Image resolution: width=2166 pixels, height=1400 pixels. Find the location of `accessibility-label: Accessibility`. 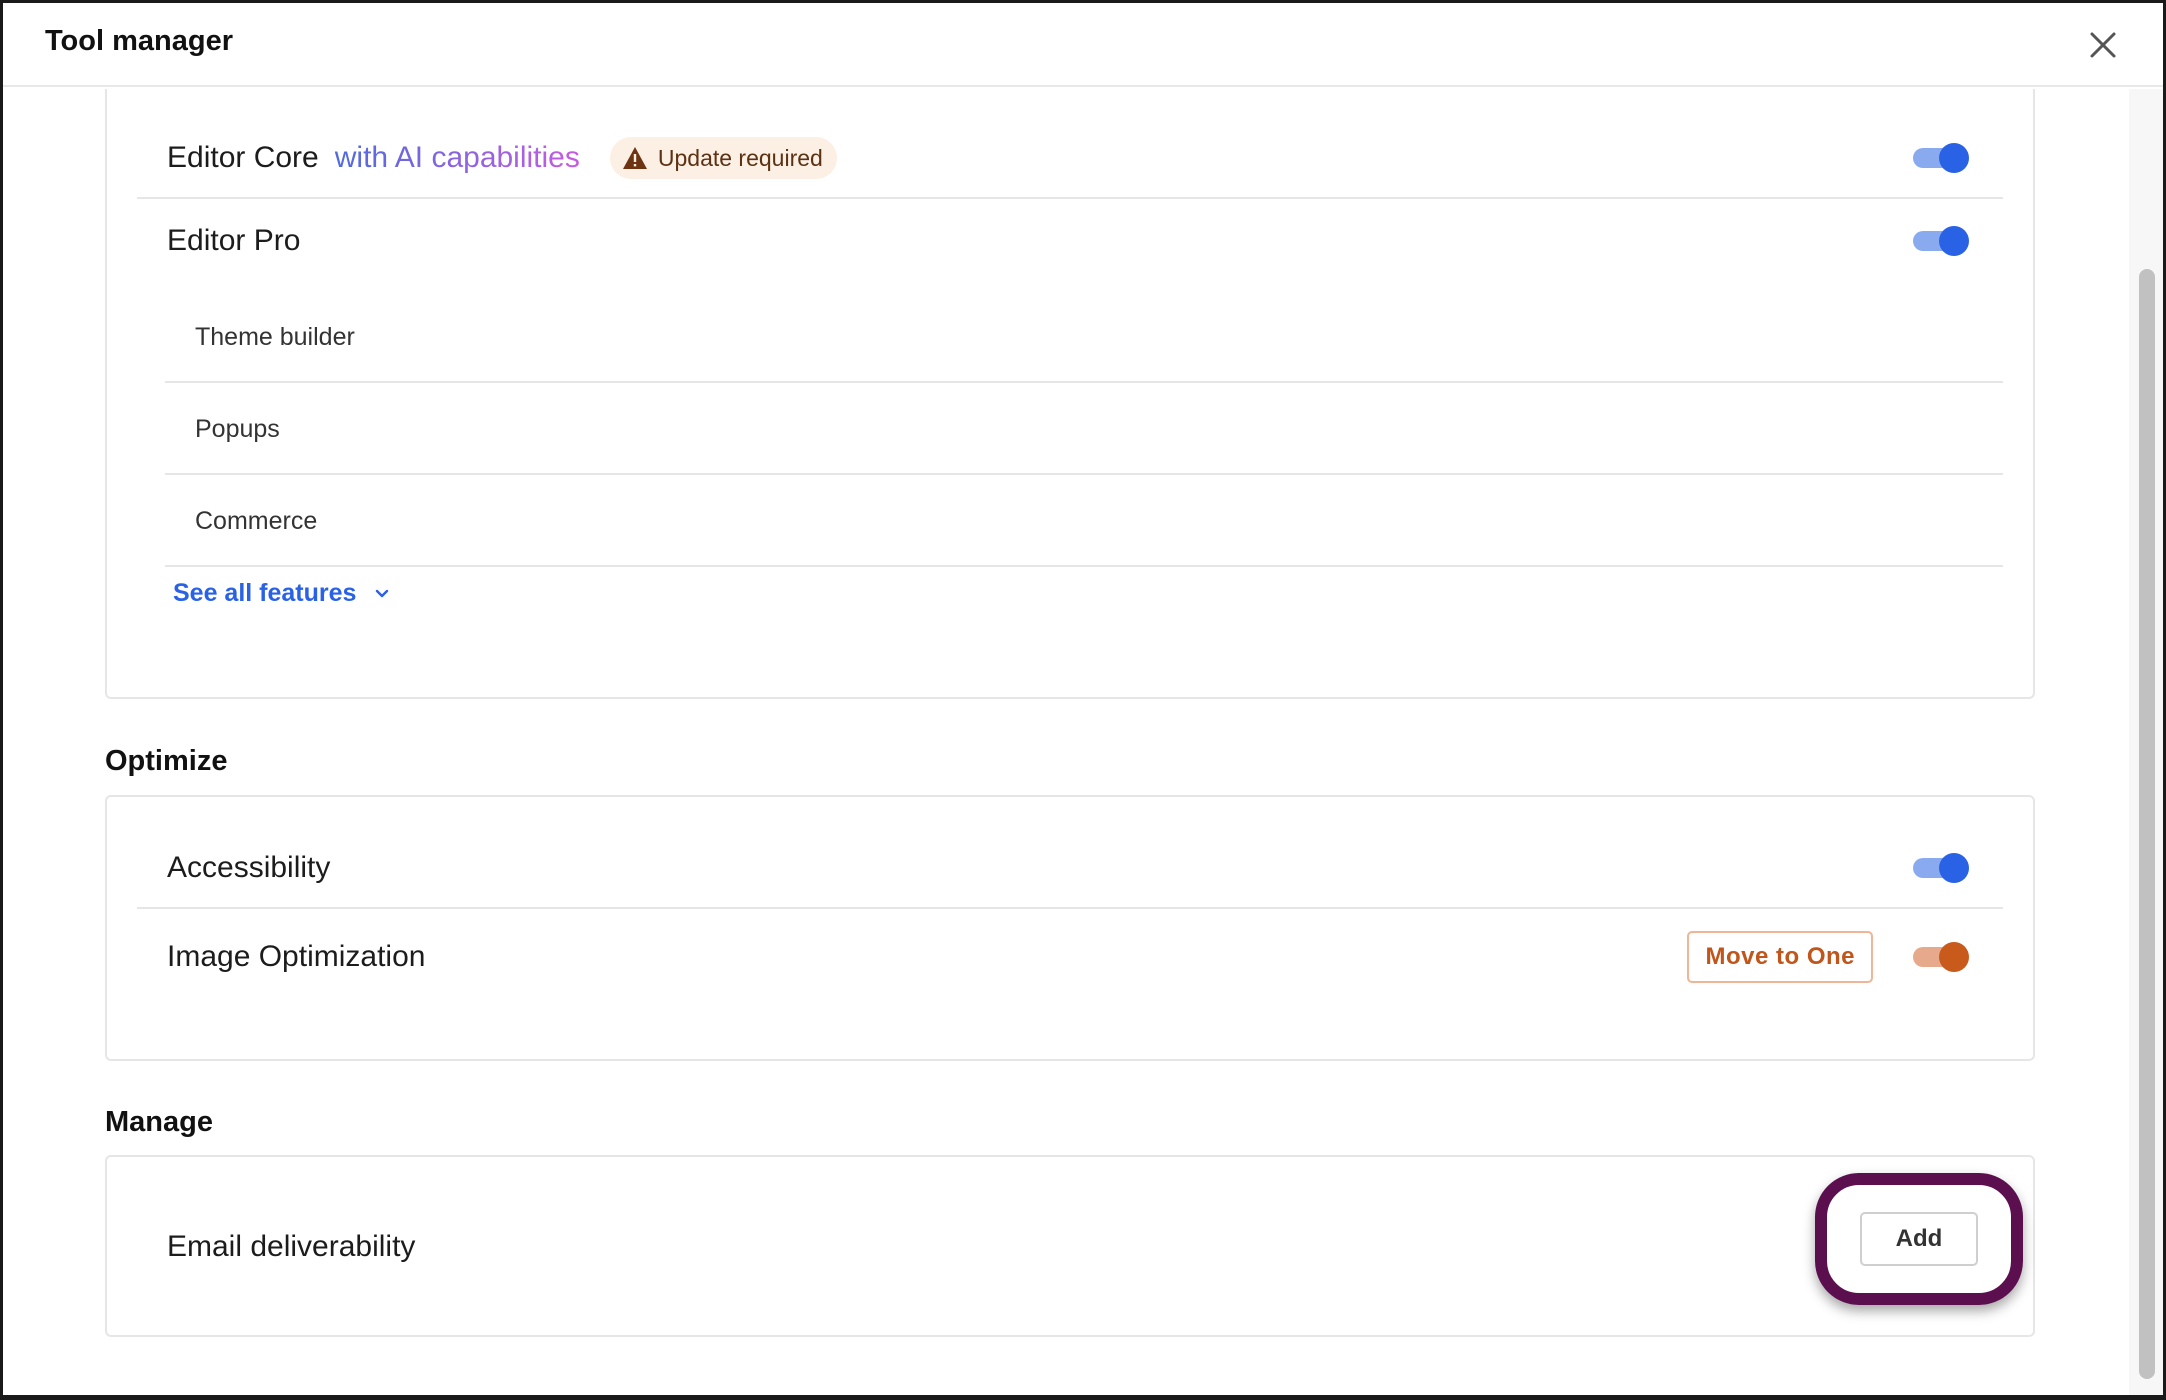

accessibility-label: Accessibility is located at coordinates (249, 867).